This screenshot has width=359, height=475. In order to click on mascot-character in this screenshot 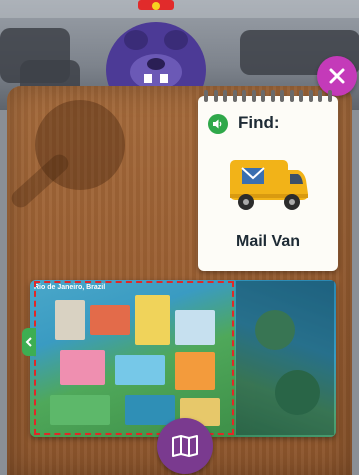, I will do `click(156, 50)`.